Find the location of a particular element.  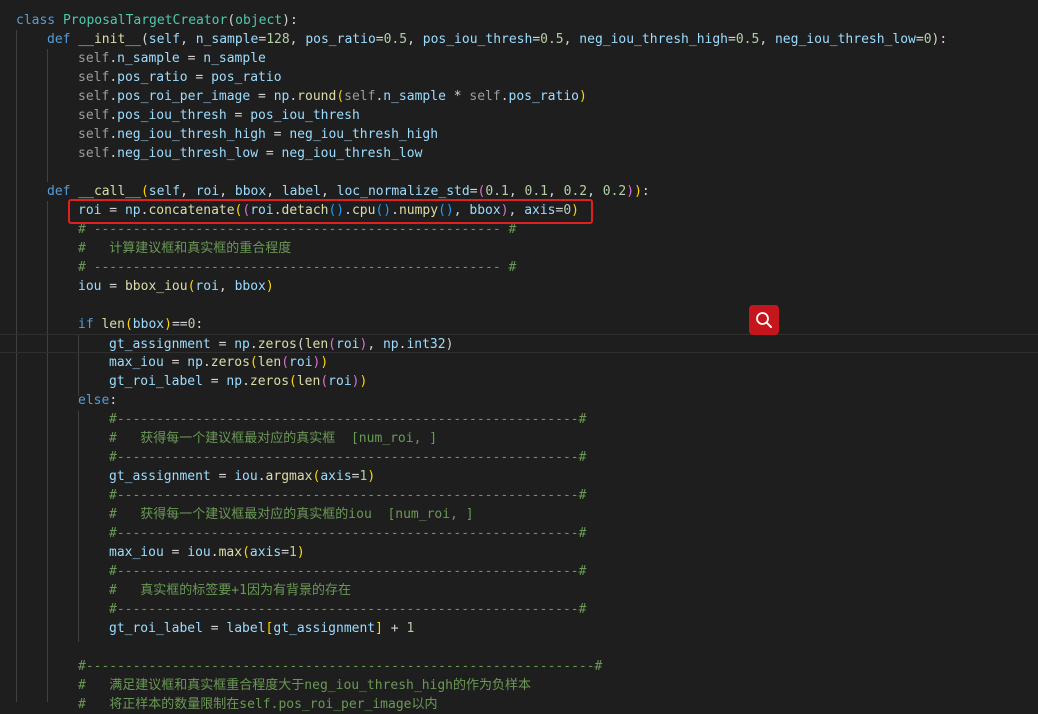

code-token: gt_roi_label is located at coordinates (156, 381).